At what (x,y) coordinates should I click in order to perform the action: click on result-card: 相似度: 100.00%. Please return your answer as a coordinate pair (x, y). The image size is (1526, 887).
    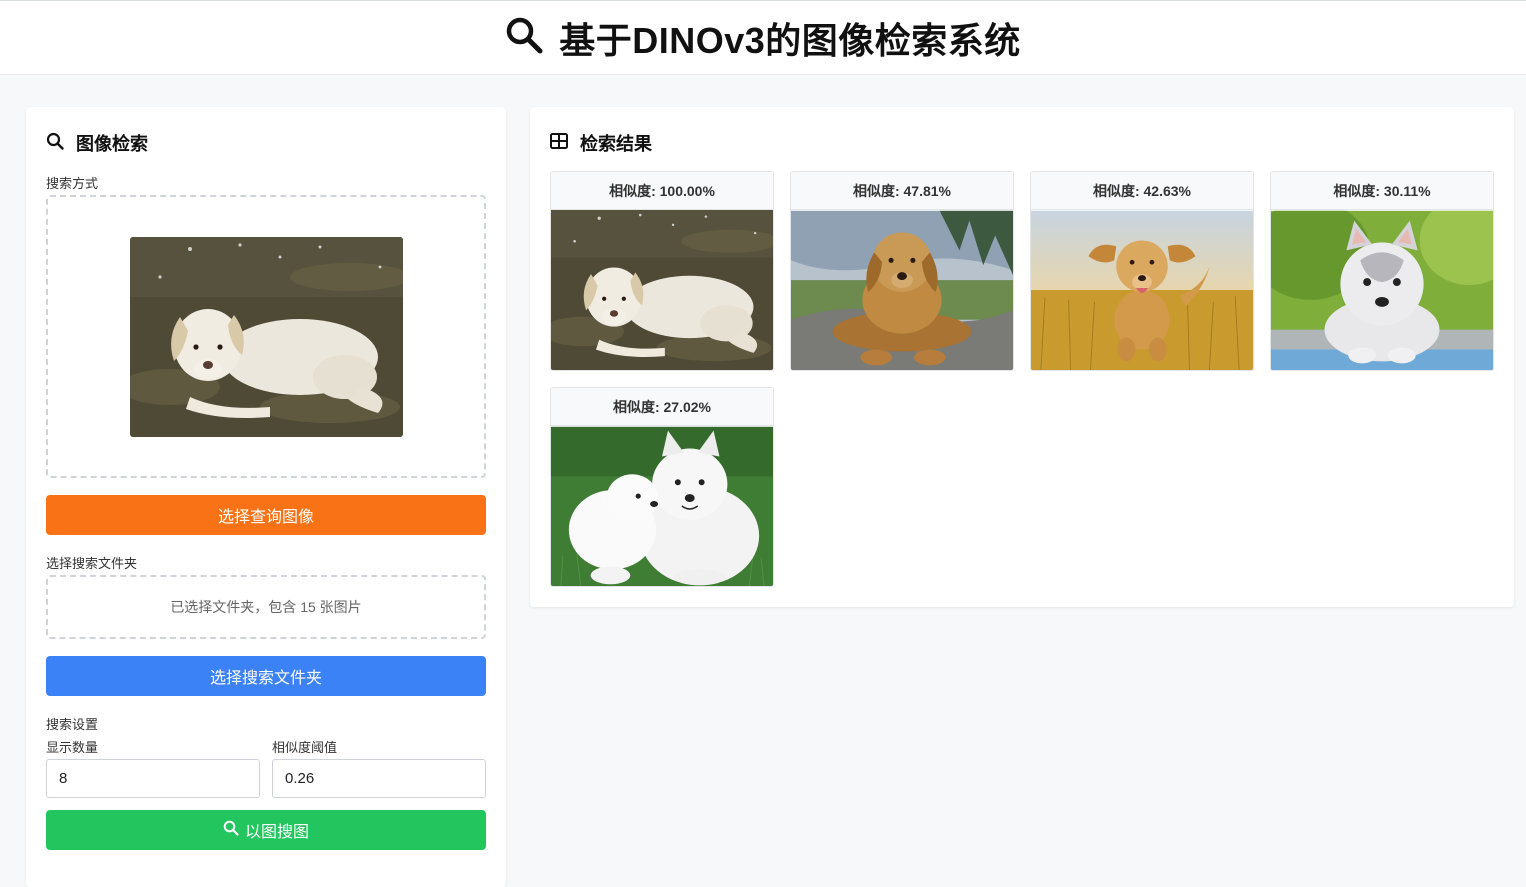
    Looking at the image, I should click on (662, 271).